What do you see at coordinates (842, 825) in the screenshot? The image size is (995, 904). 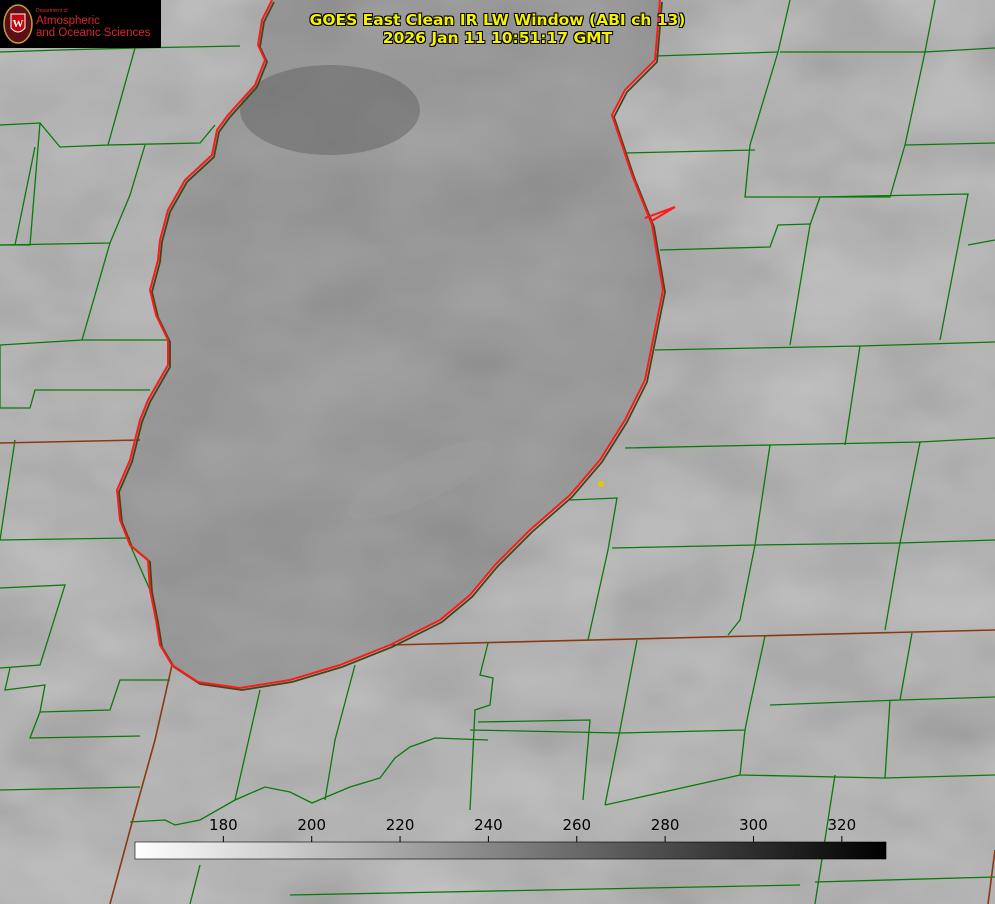 I see `colorbar-tick-label: 320` at bounding box center [842, 825].